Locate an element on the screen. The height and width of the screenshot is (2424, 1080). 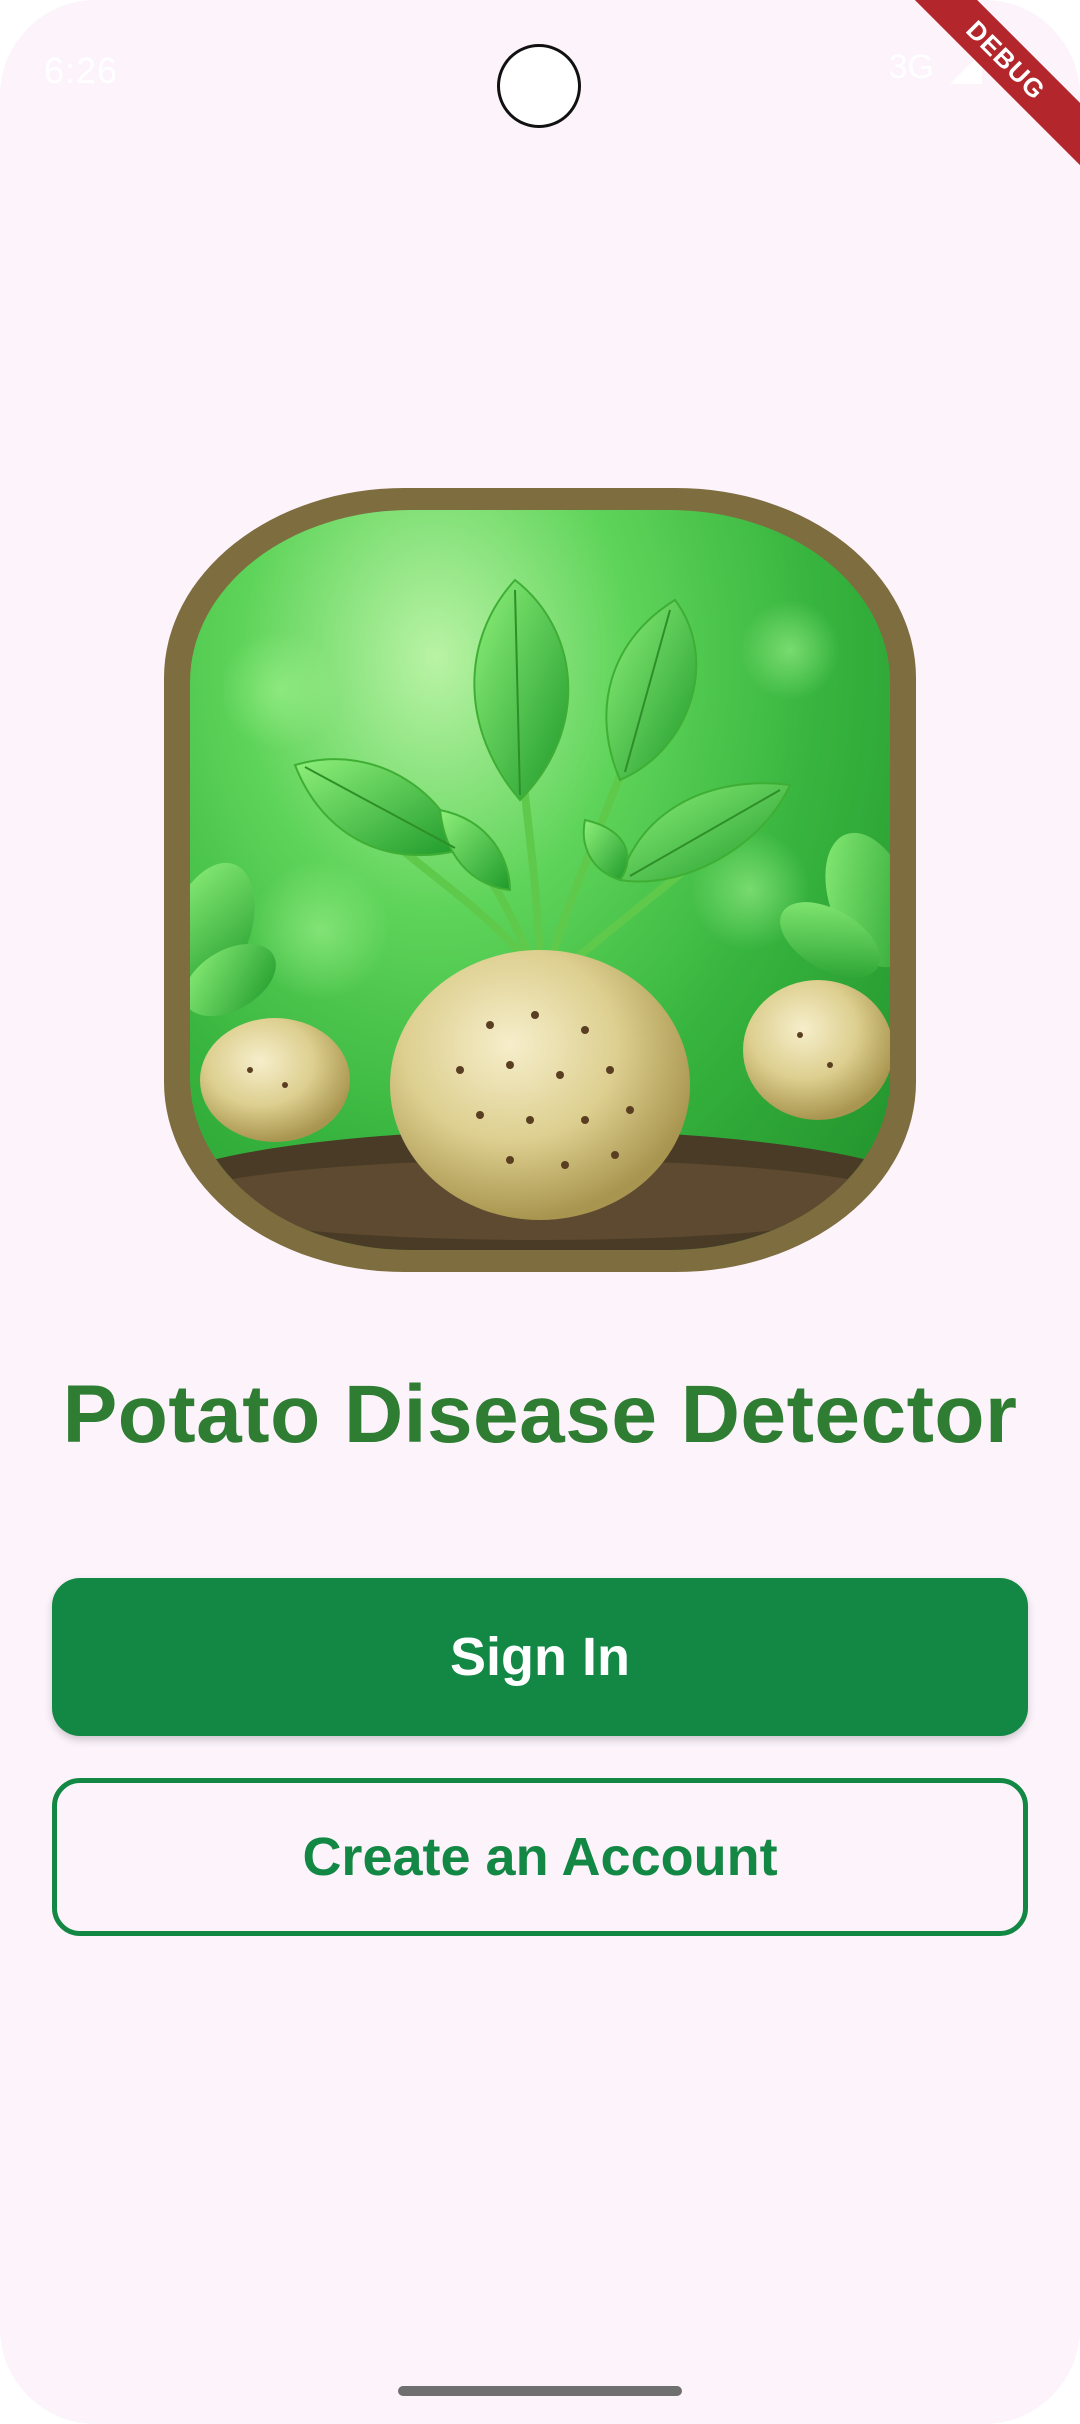
sign-in-button: Sign In is located at coordinates (540, 1657).